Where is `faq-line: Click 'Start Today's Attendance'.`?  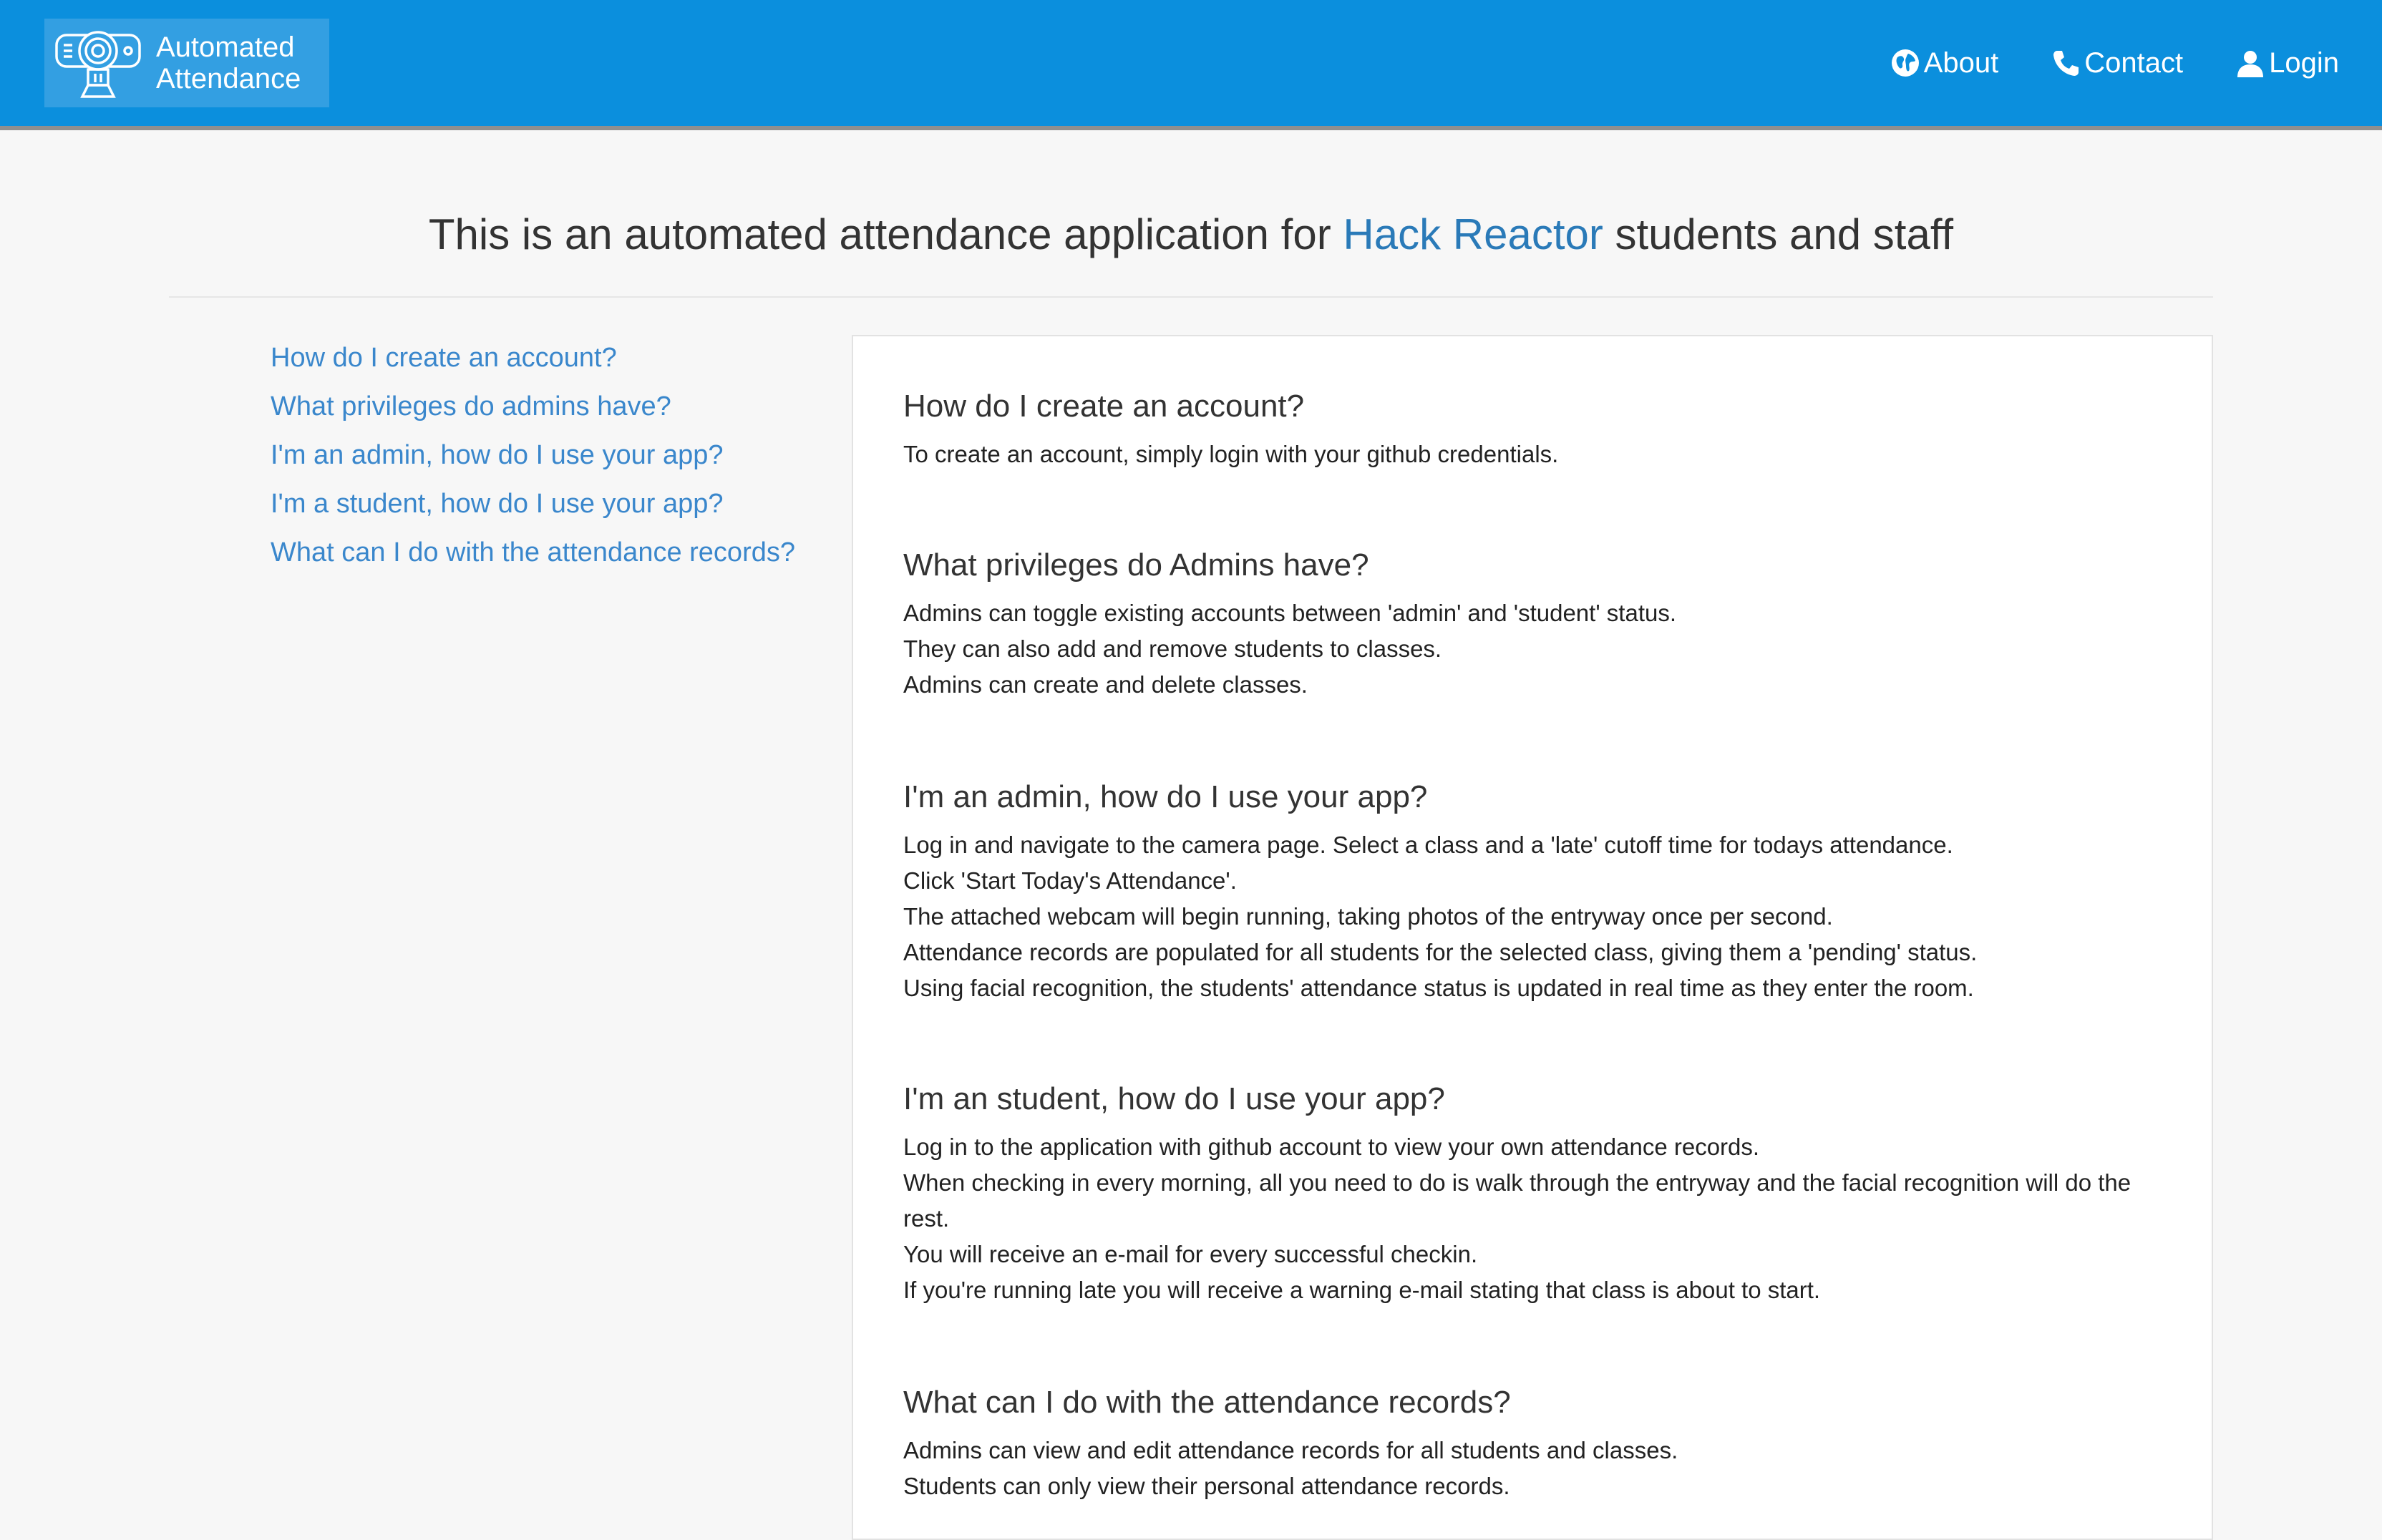 faq-line: Click 'Start Today's Attendance'. is located at coordinates (1070, 881).